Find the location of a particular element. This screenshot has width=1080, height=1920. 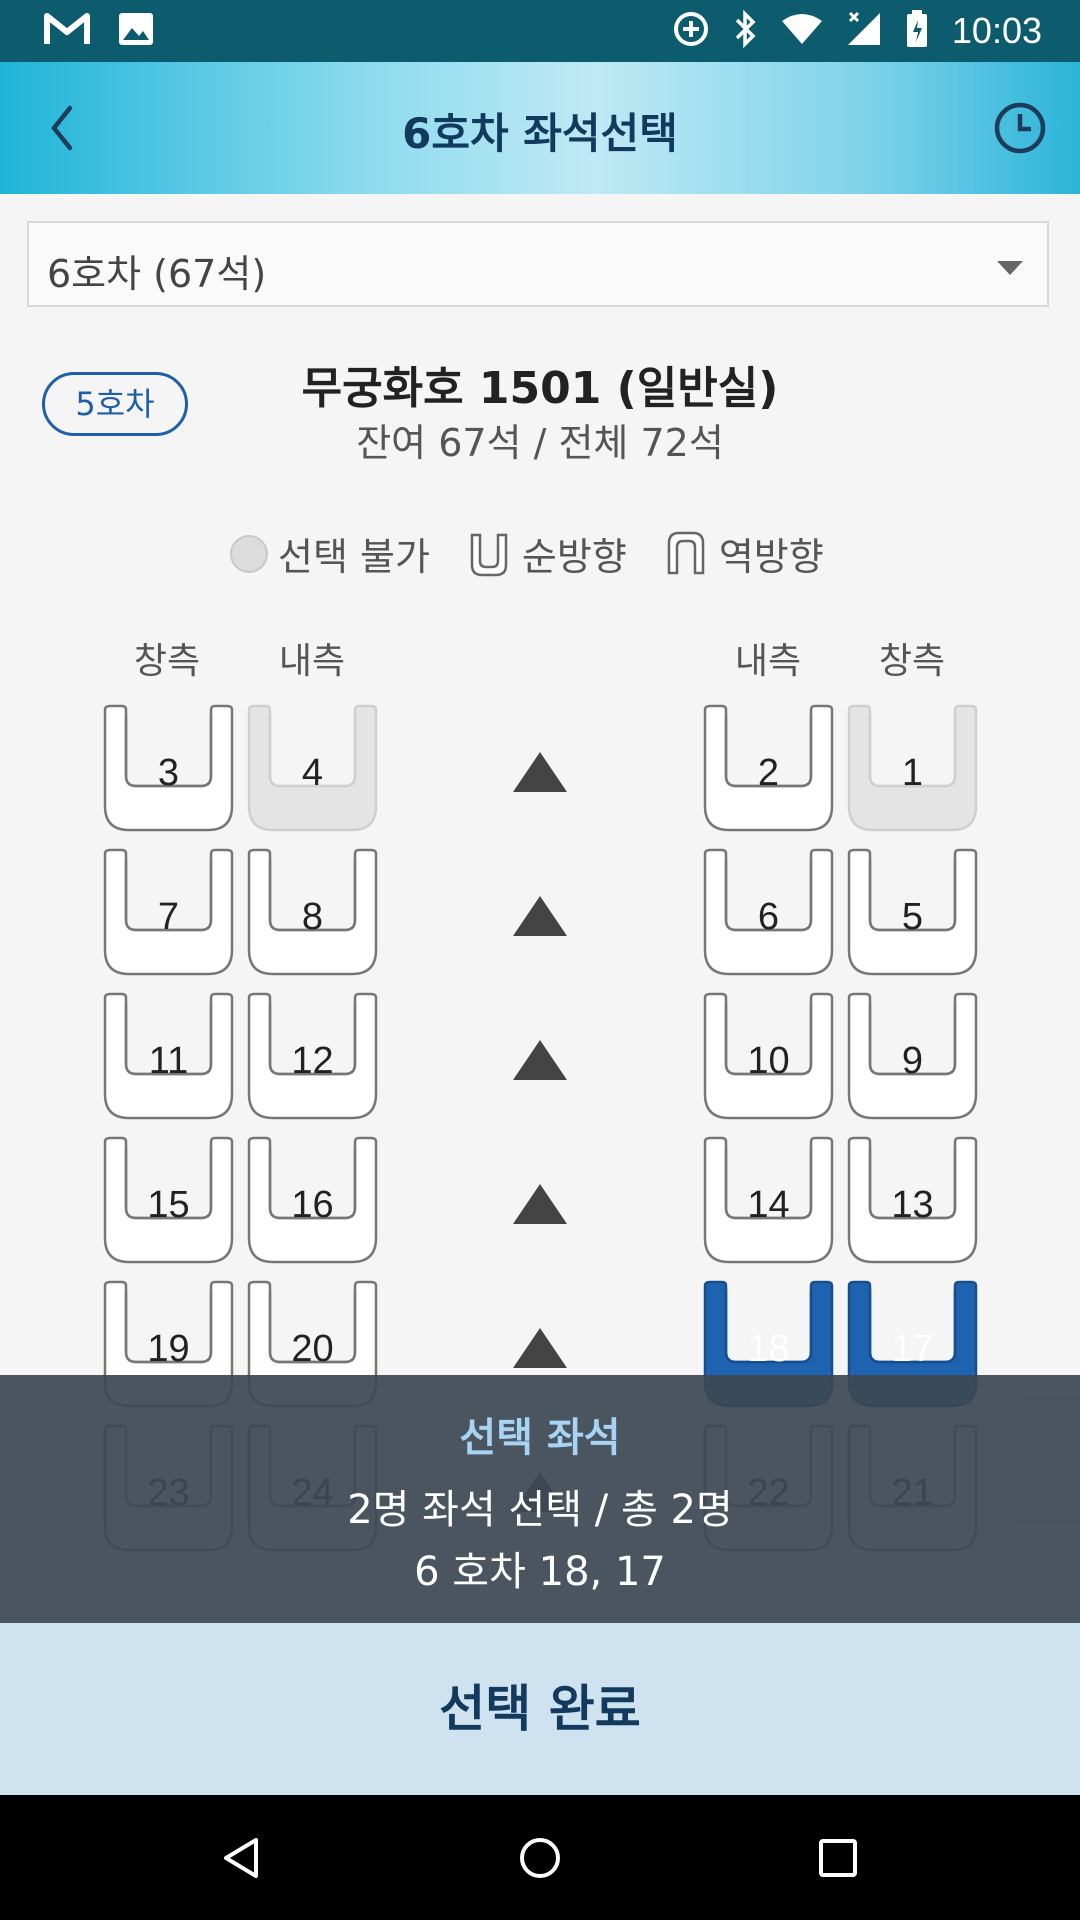

back-triangle-icon is located at coordinates (241, 1858).